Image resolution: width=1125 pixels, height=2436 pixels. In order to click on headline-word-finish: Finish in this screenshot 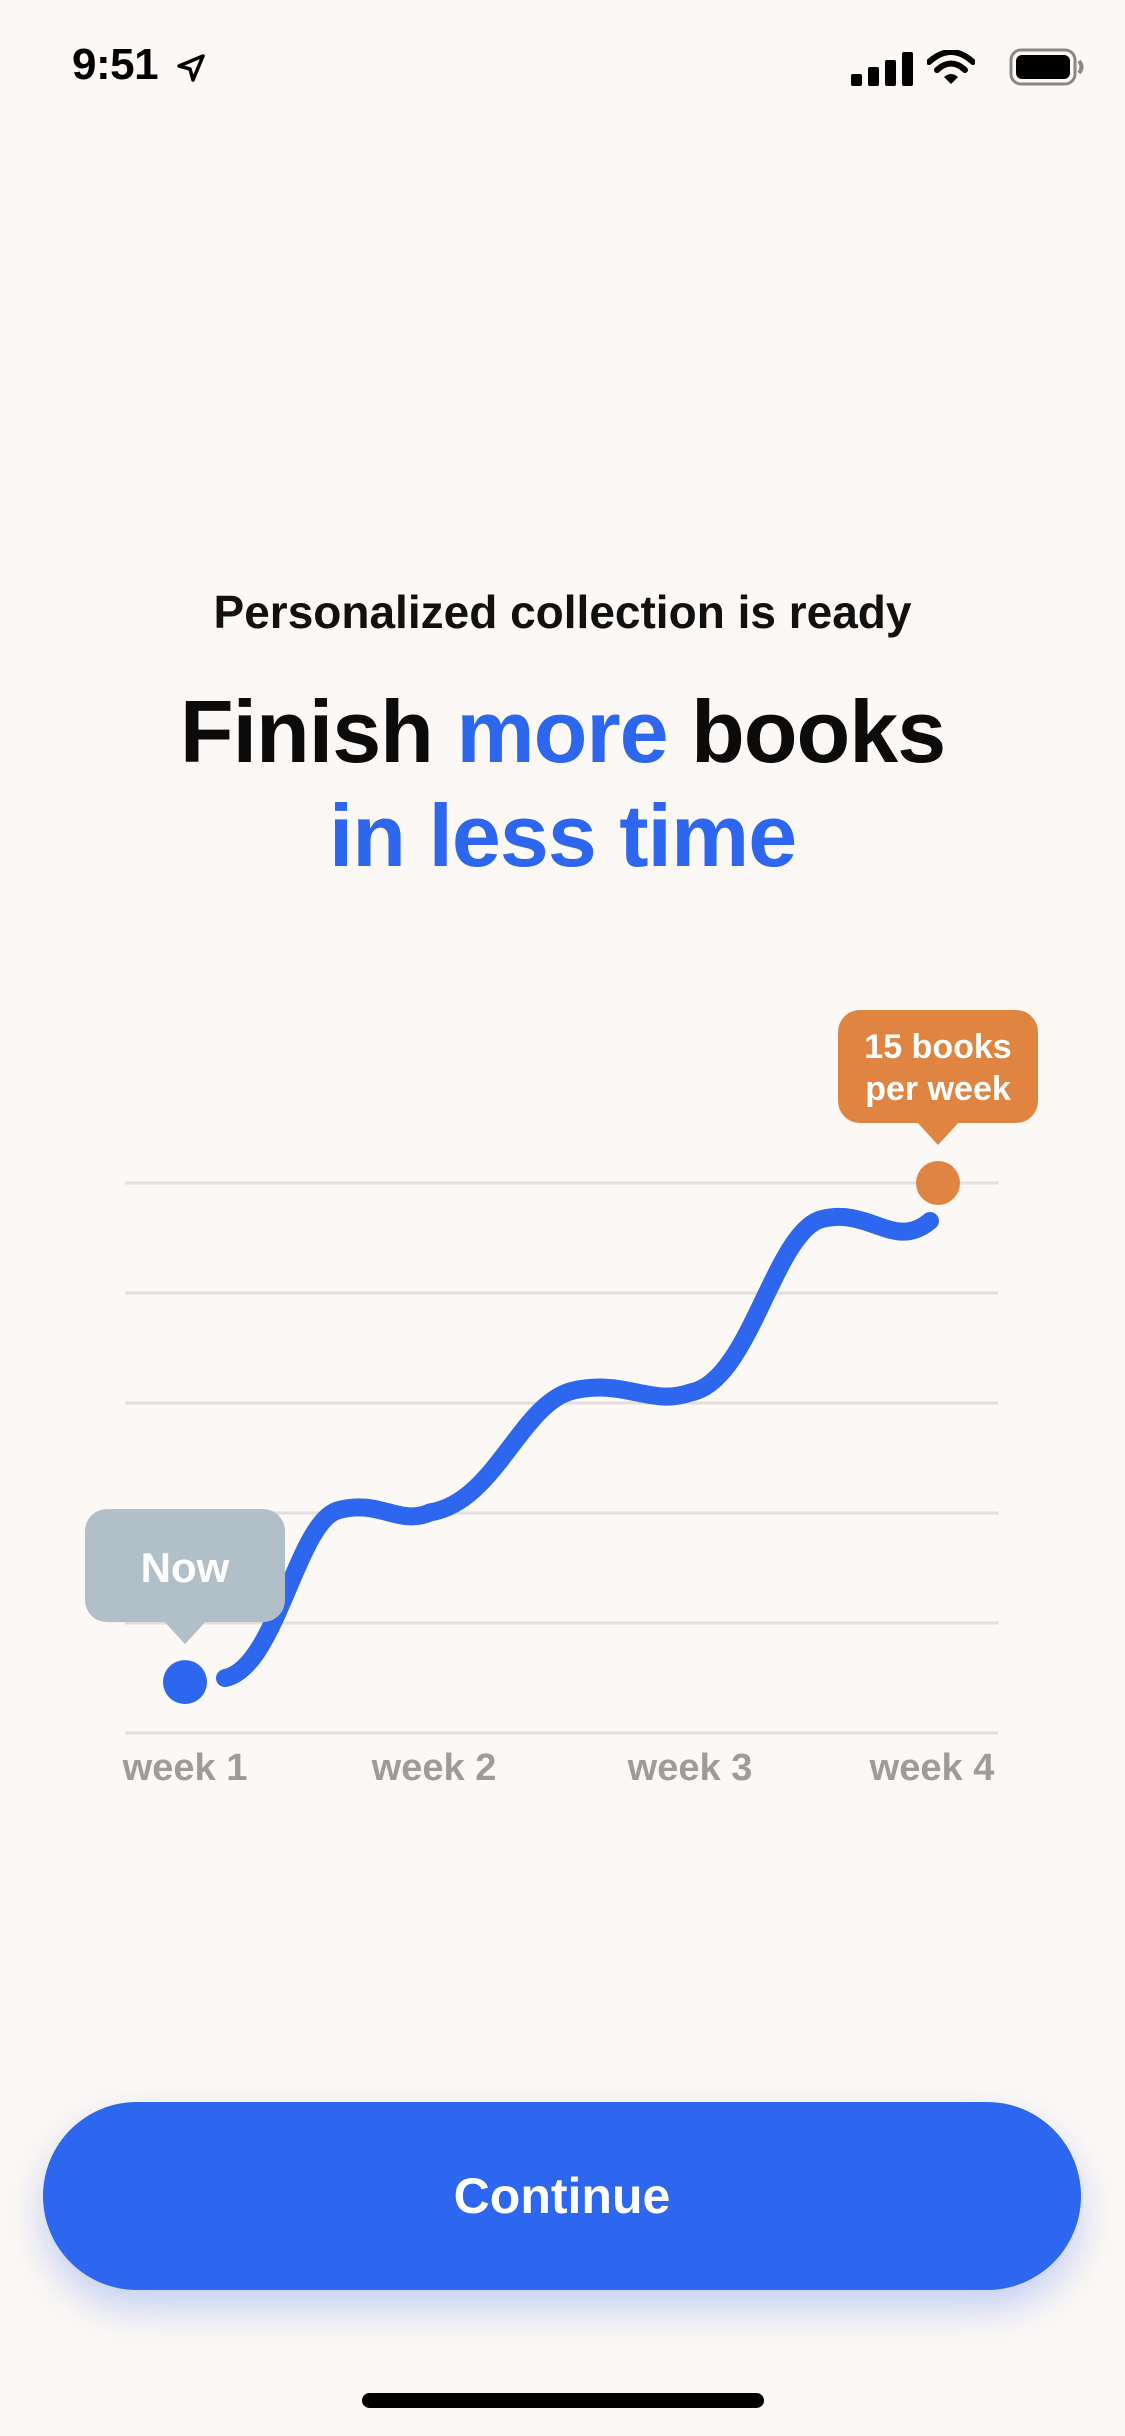, I will do `click(318, 731)`.